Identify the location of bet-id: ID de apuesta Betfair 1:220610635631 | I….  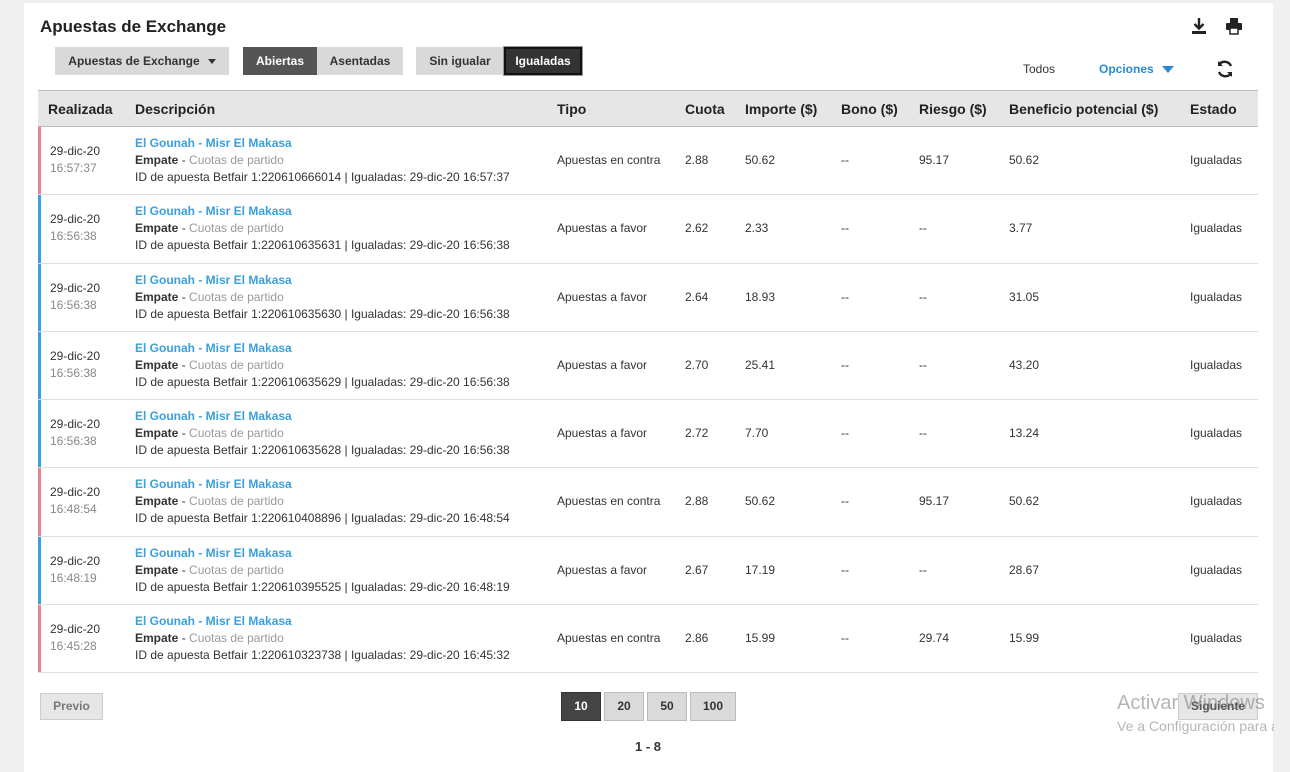
(322, 245).